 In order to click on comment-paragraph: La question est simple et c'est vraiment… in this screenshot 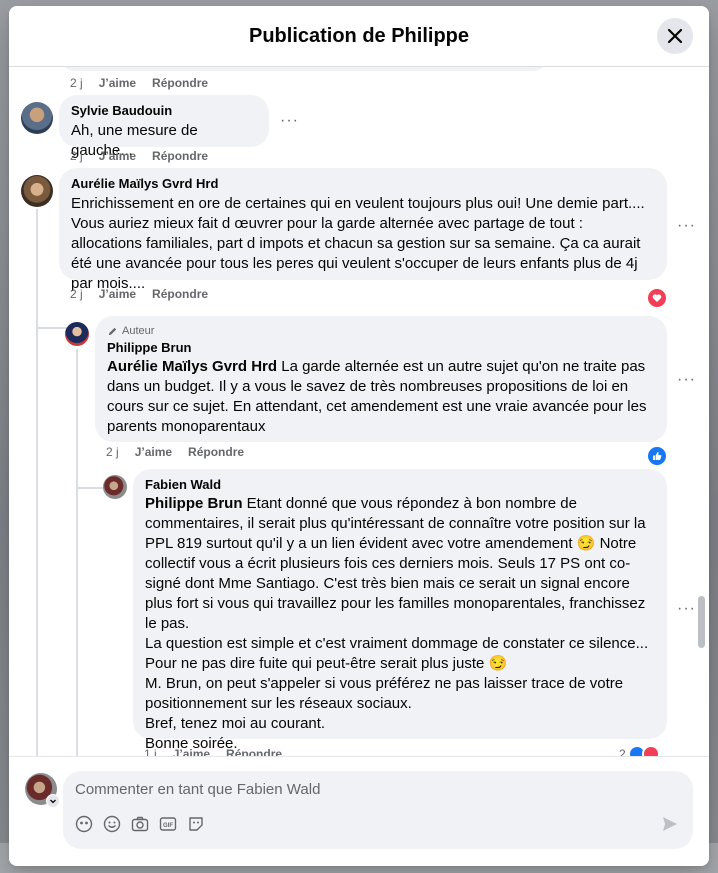, I will do `click(397, 653)`.